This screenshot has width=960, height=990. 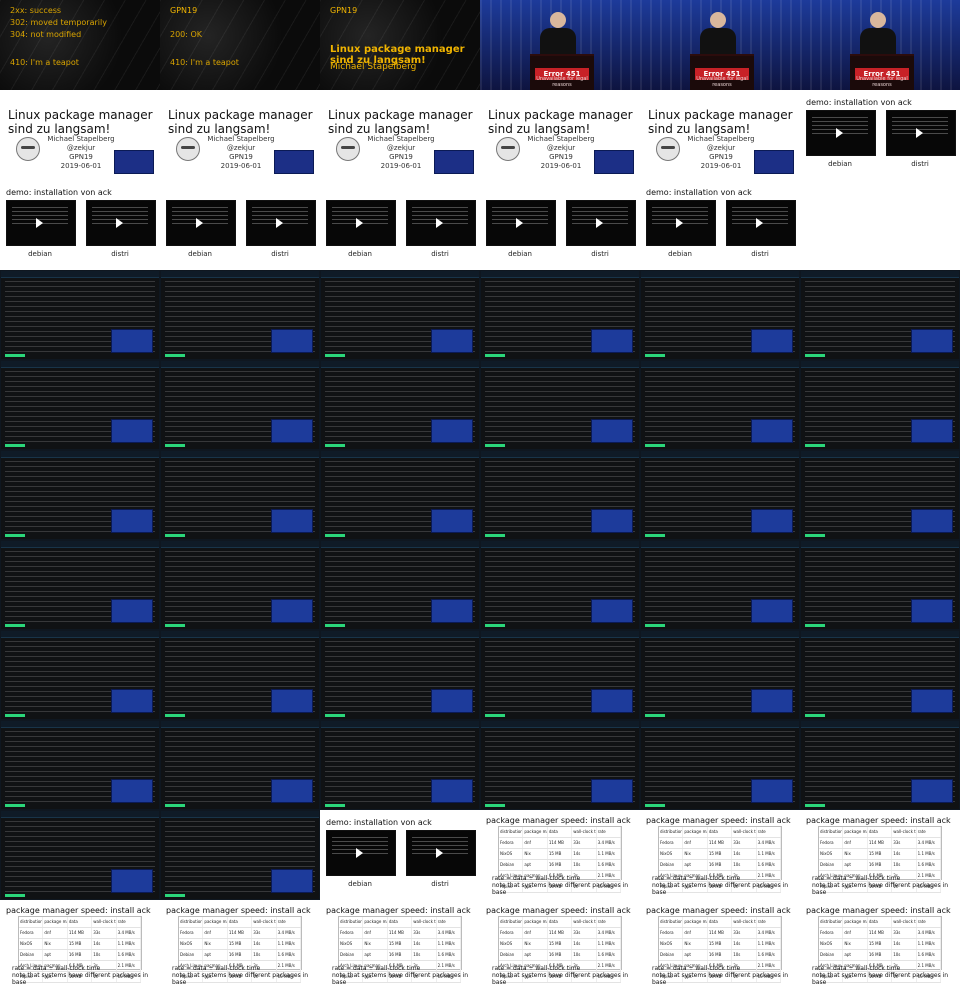 I want to click on speaker, so click(x=878, y=35).